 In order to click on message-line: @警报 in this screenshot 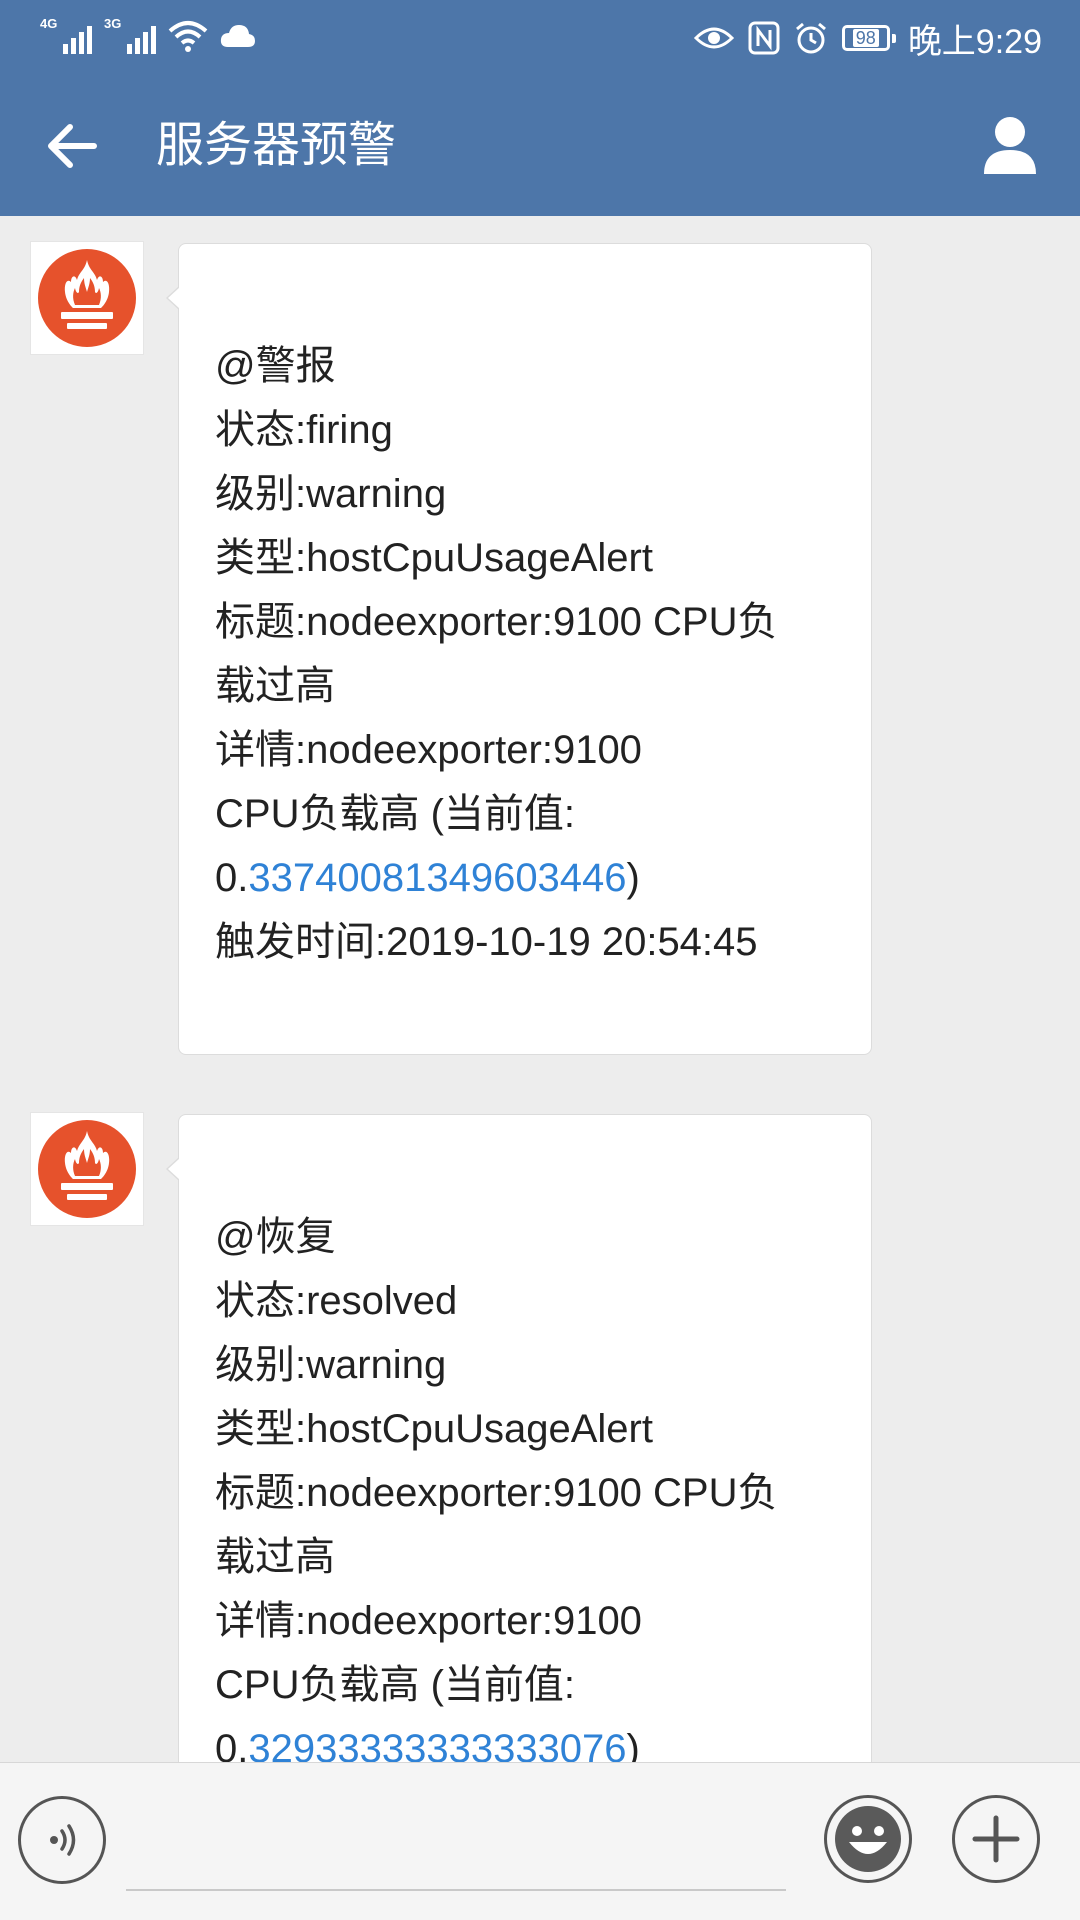, I will do `click(275, 366)`.